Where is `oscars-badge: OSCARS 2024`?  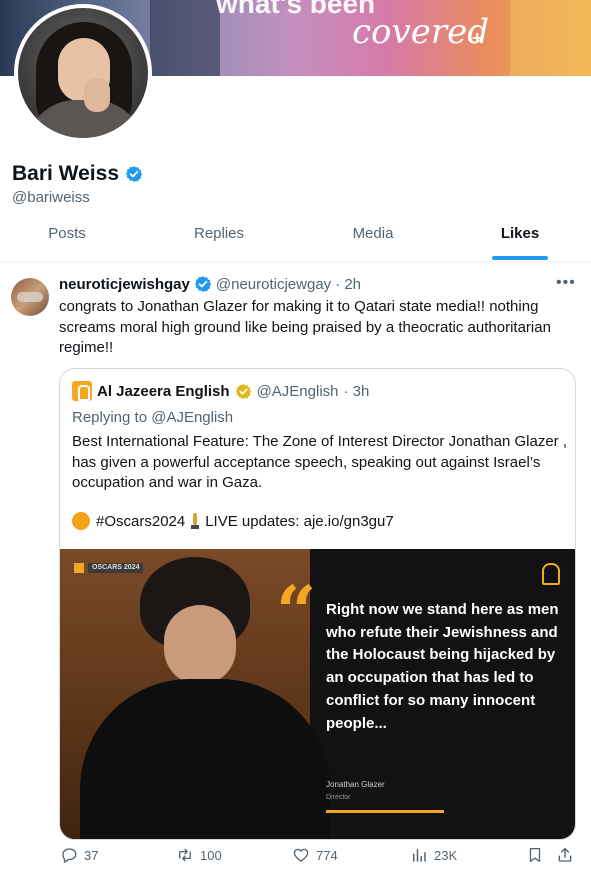
oscars-badge: OSCARS 2024 is located at coordinates (109, 568).